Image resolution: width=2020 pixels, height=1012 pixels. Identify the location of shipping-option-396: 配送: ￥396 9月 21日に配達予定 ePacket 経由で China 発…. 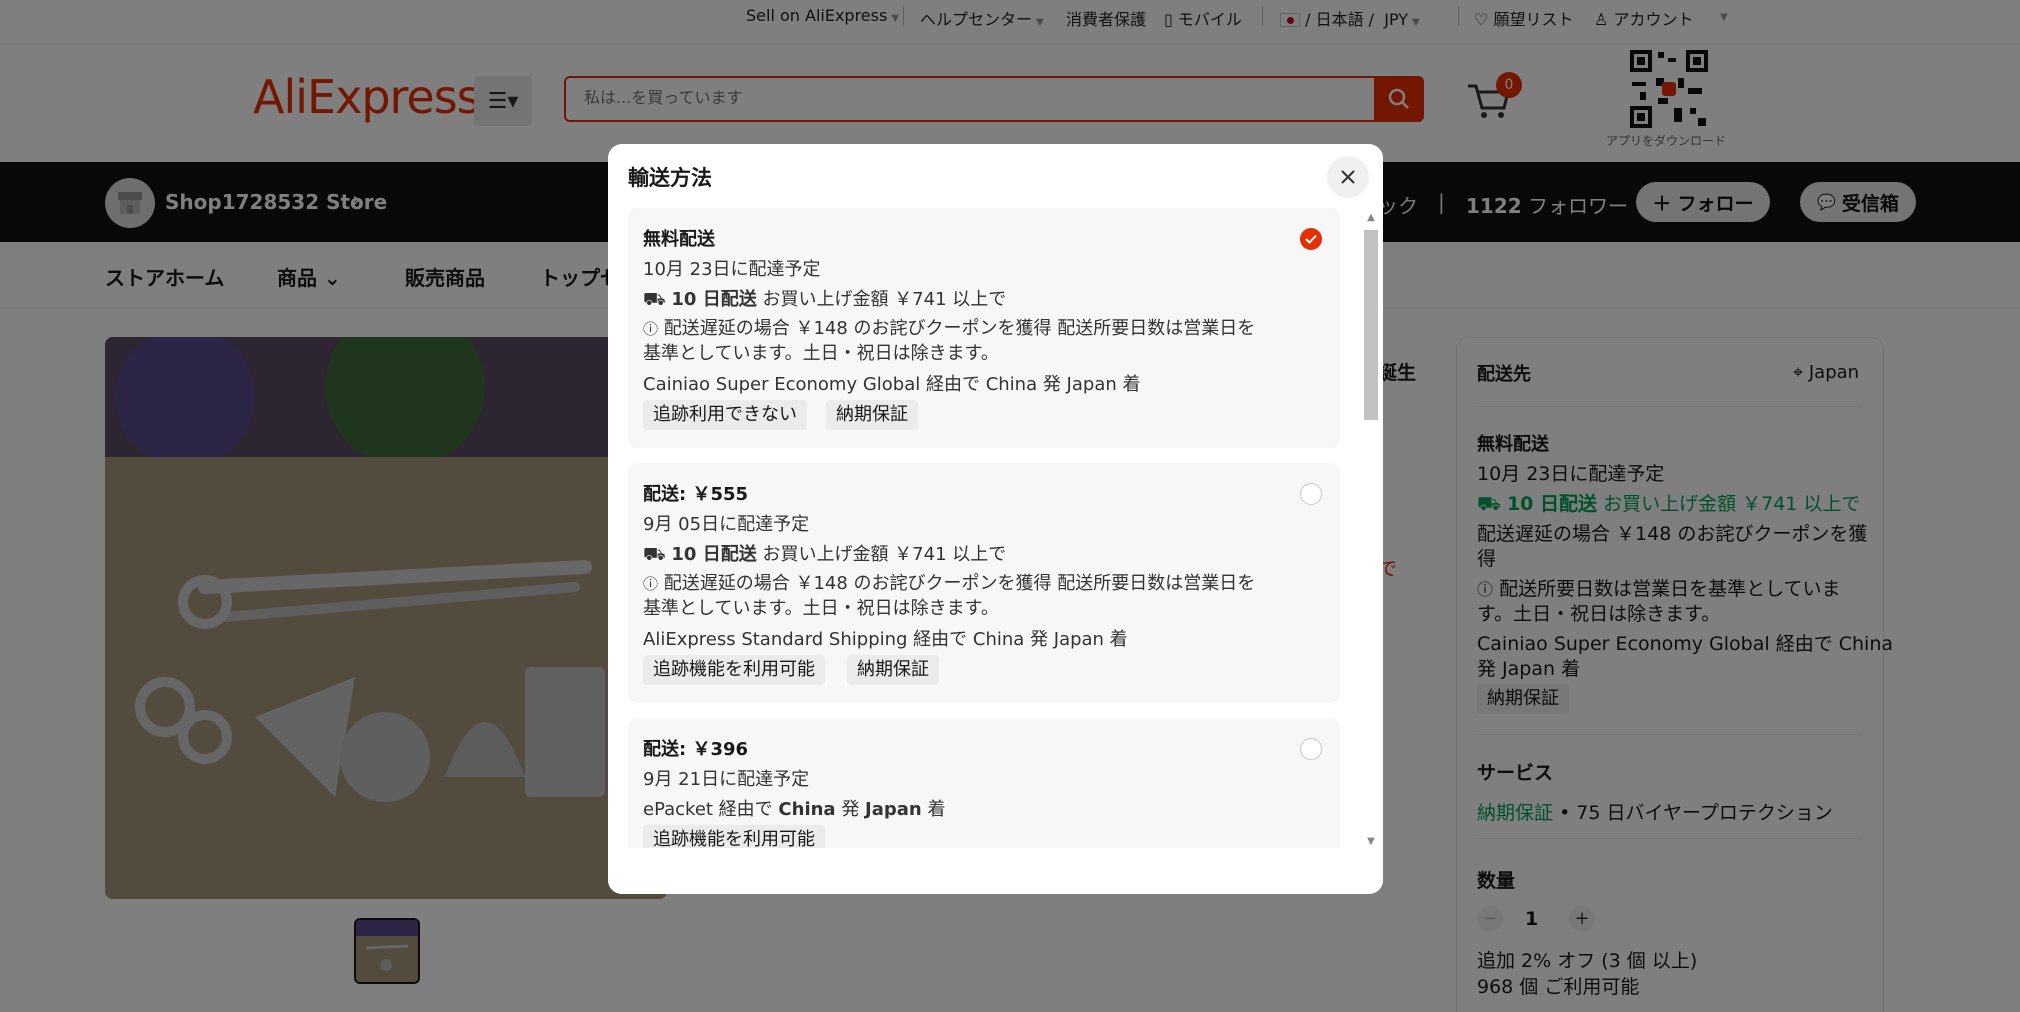
(984, 783).